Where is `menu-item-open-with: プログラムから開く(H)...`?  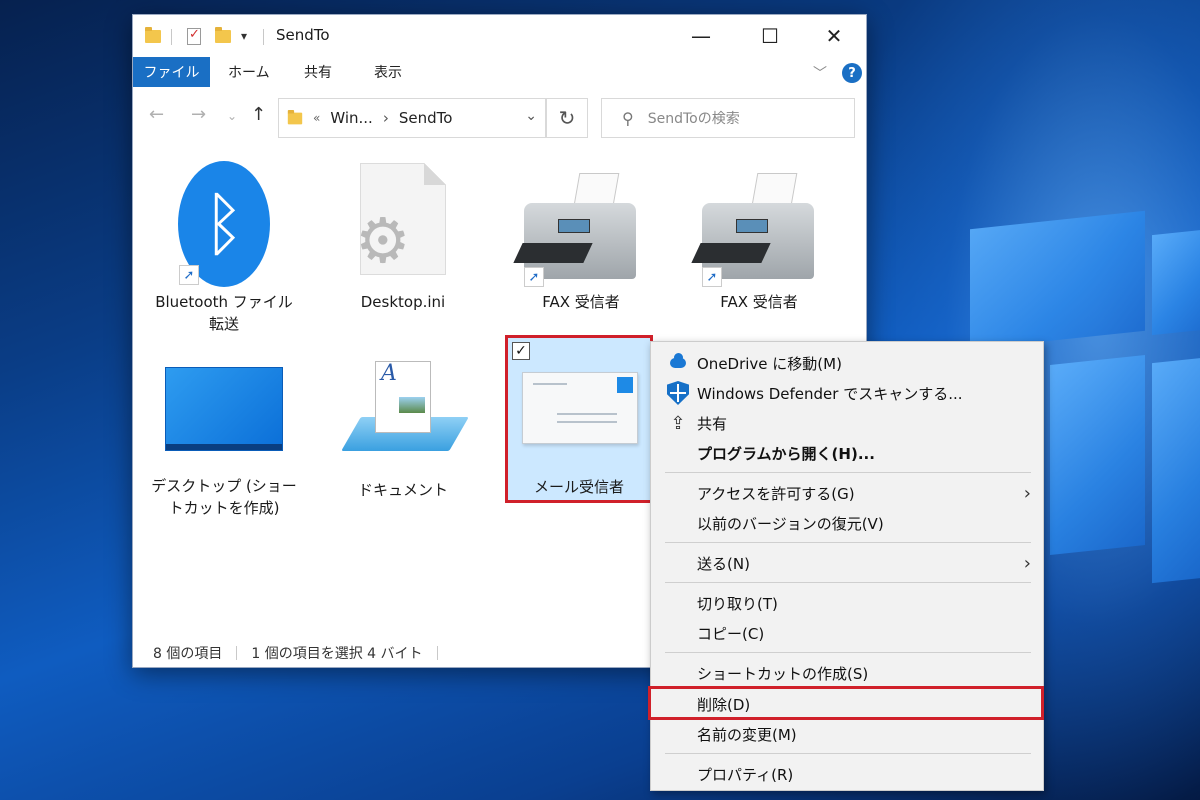 menu-item-open-with: プログラムから開く(H)... is located at coordinates (847, 453).